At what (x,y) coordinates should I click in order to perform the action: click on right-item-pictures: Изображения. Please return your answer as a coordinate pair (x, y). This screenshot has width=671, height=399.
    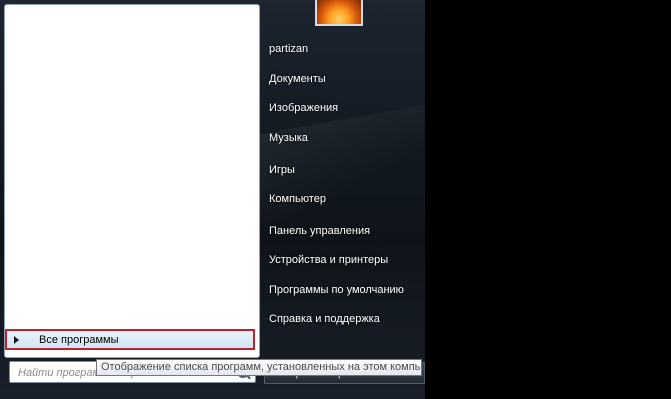
    Looking at the image, I should click on (344, 108).